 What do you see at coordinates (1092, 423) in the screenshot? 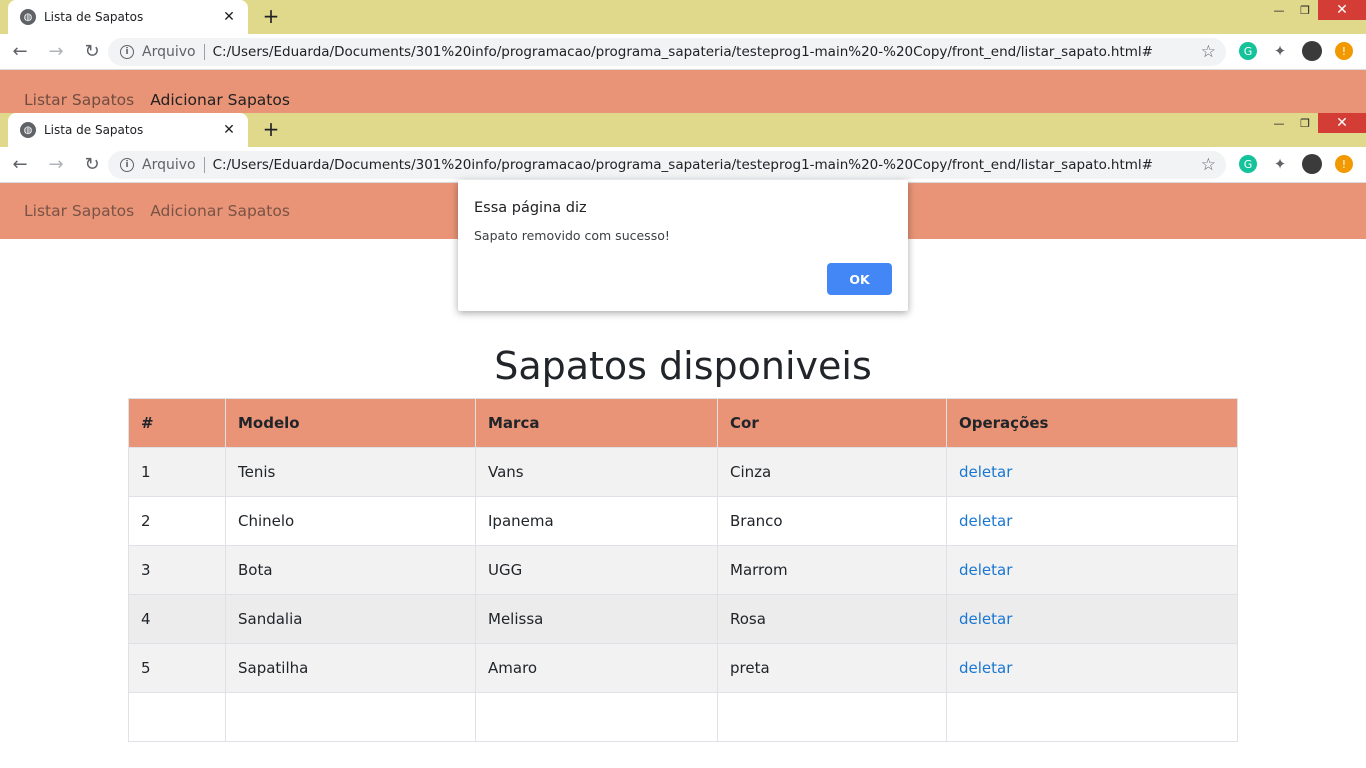
I see `col-header-operacoes: Operações` at bounding box center [1092, 423].